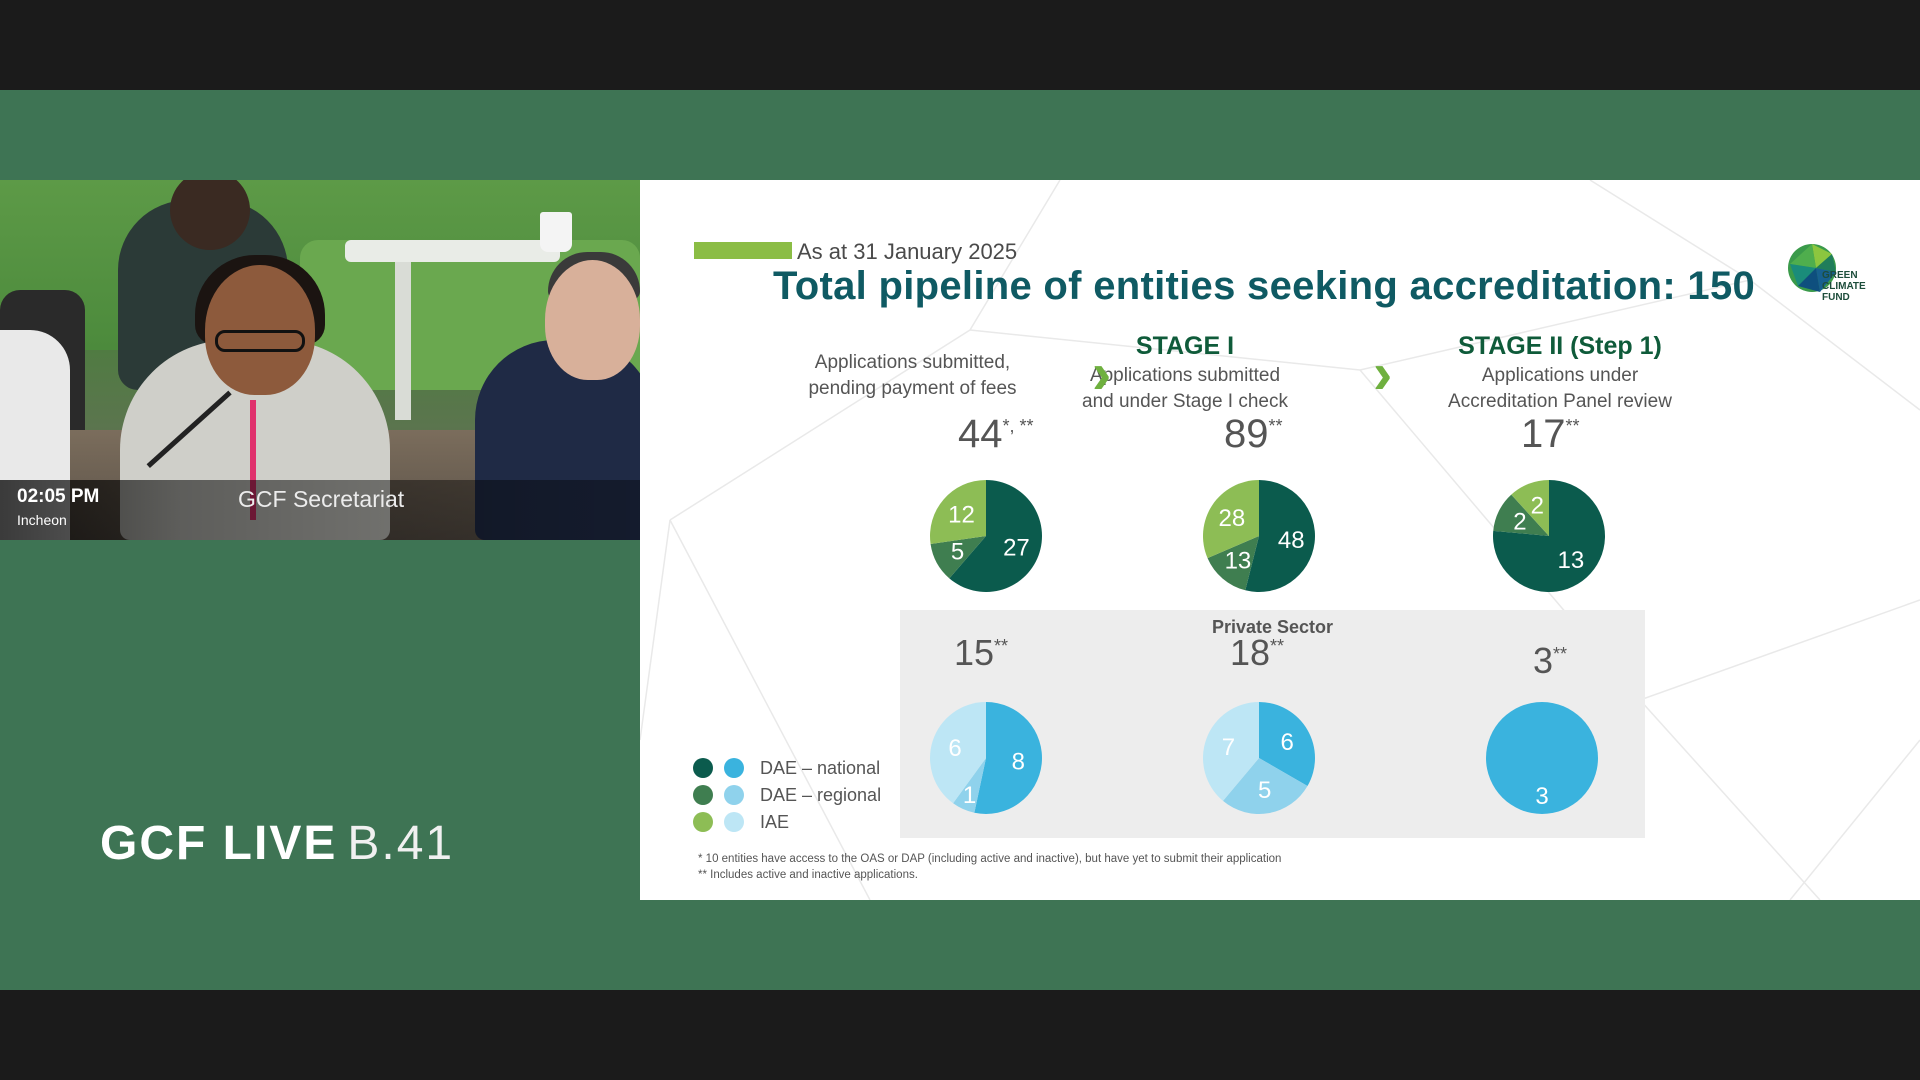  I want to click on legend-row-regional: DAE – regional, so click(787, 795).